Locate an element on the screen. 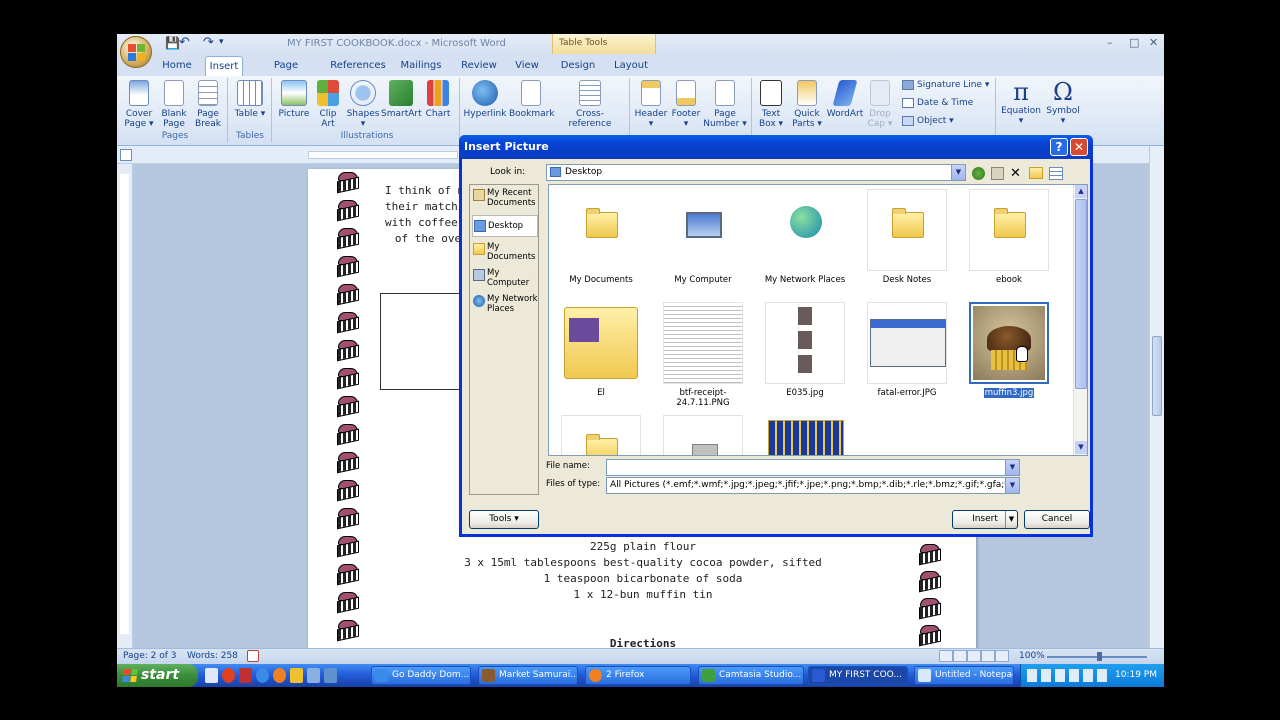  proofing-icon is located at coordinates (253, 656).